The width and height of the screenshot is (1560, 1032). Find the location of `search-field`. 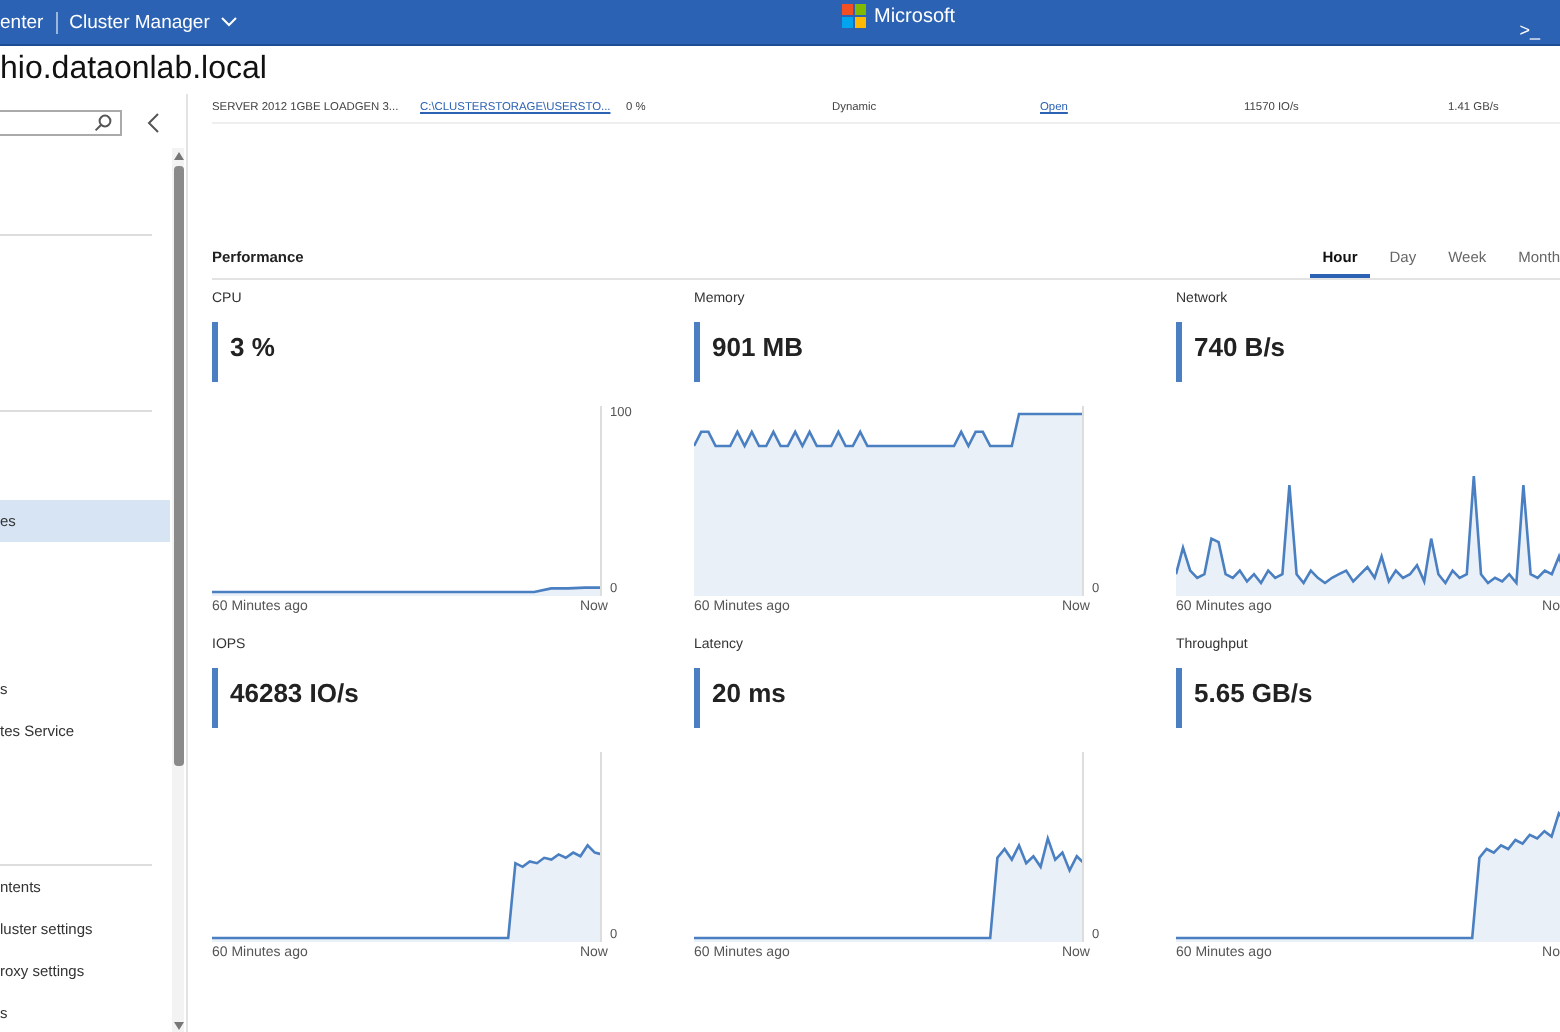

search-field is located at coordinates (61, 122).